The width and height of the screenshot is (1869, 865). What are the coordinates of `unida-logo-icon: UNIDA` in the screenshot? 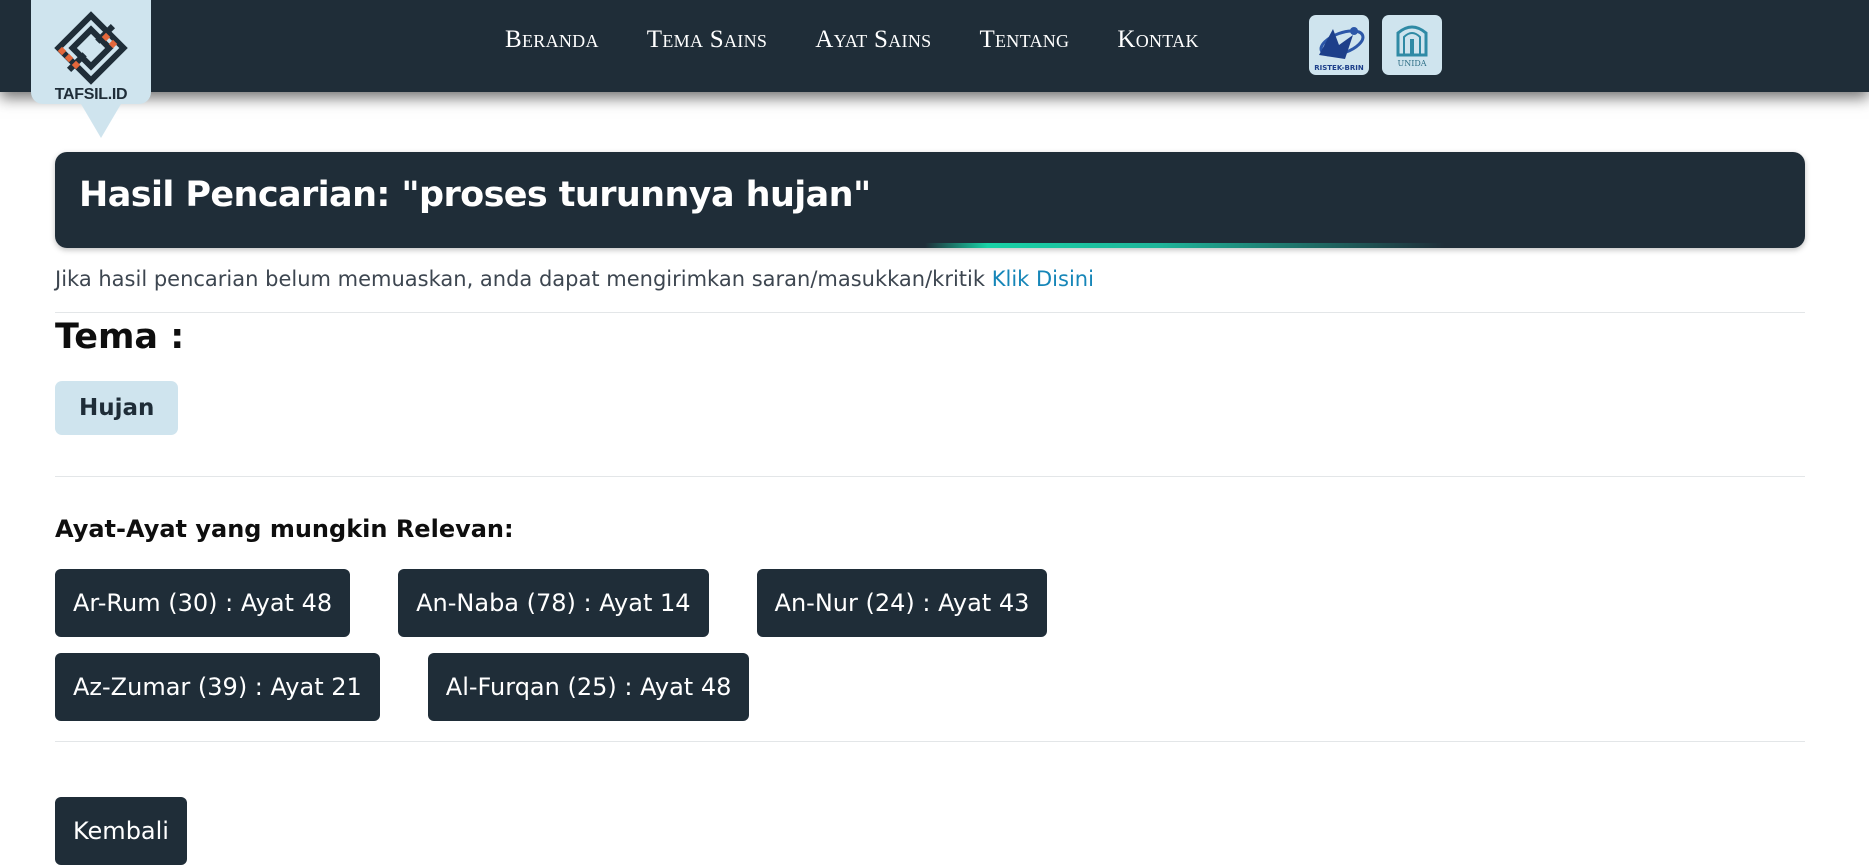 It's located at (1412, 46).